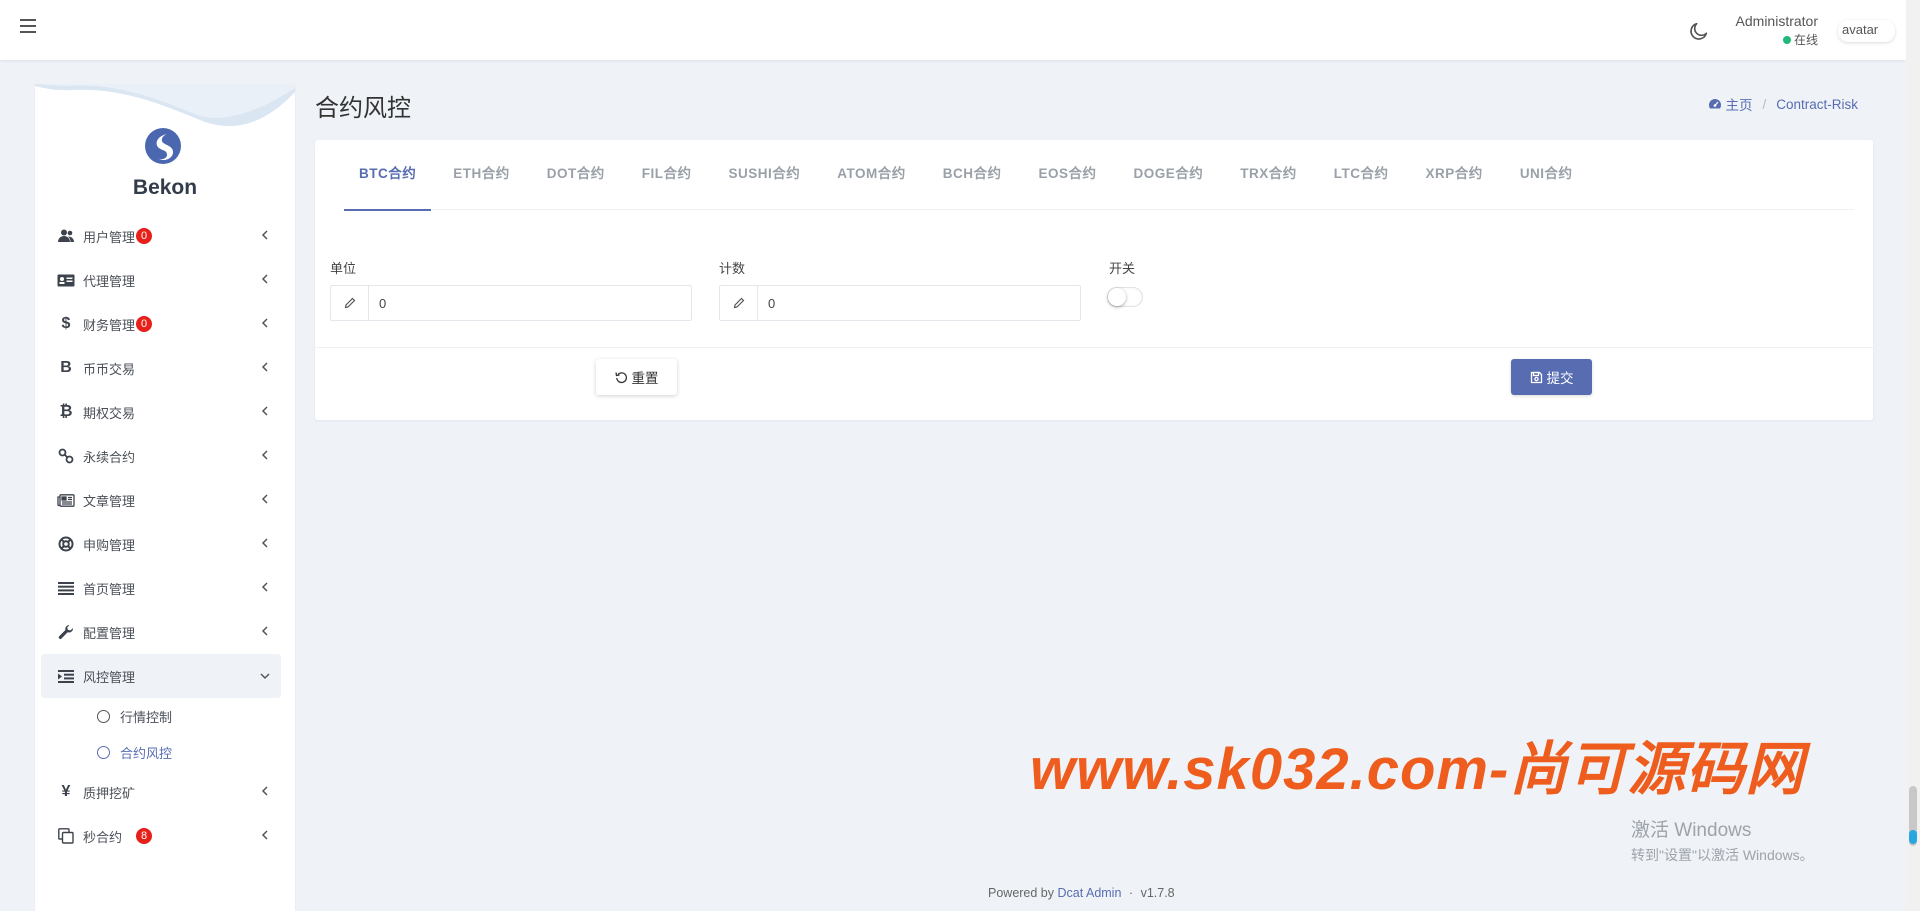 The width and height of the screenshot is (1920, 911). I want to click on divider, so click(1094, 347).